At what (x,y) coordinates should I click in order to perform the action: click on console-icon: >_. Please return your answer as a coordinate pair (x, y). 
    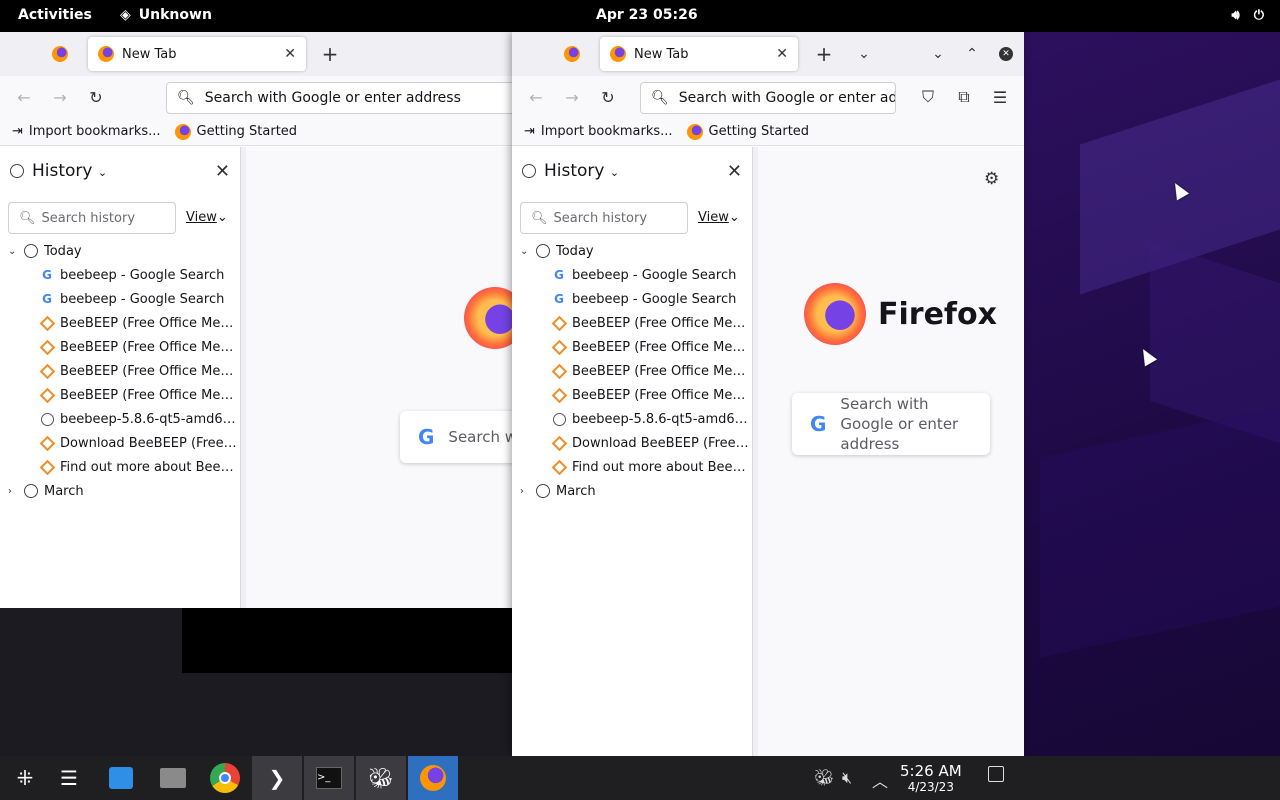
    Looking at the image, I should click on (329, 778).